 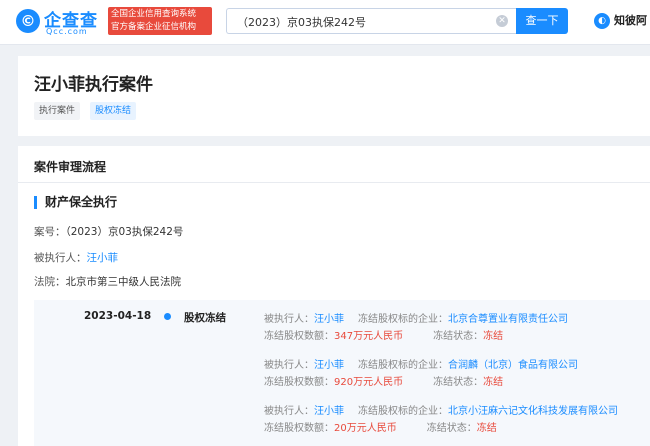 I want to click on slogan-line-2: 官方备案企业征信机构, so click(x=154, y=27).